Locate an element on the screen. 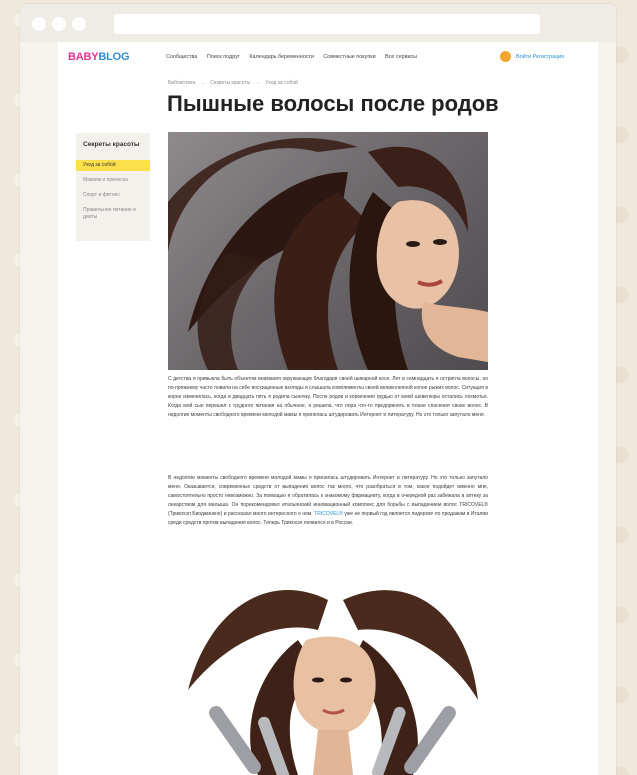  breadcrumb-item-beauty: Секреты красоты is located at coordinates (230, 83).